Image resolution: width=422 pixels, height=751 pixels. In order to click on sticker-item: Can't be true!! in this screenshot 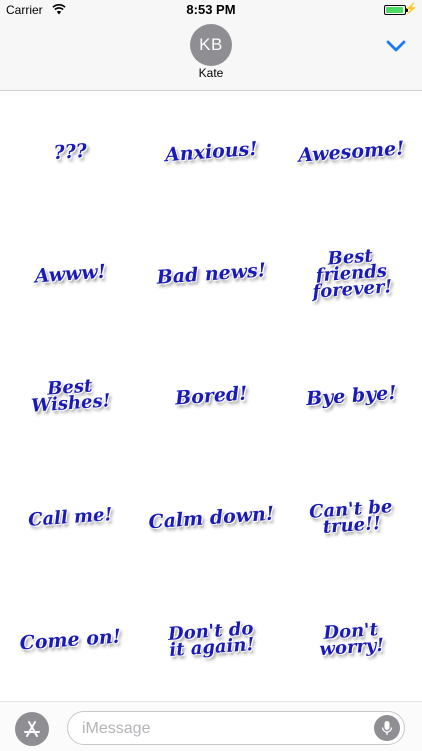, I will do `click(349, 518)`.